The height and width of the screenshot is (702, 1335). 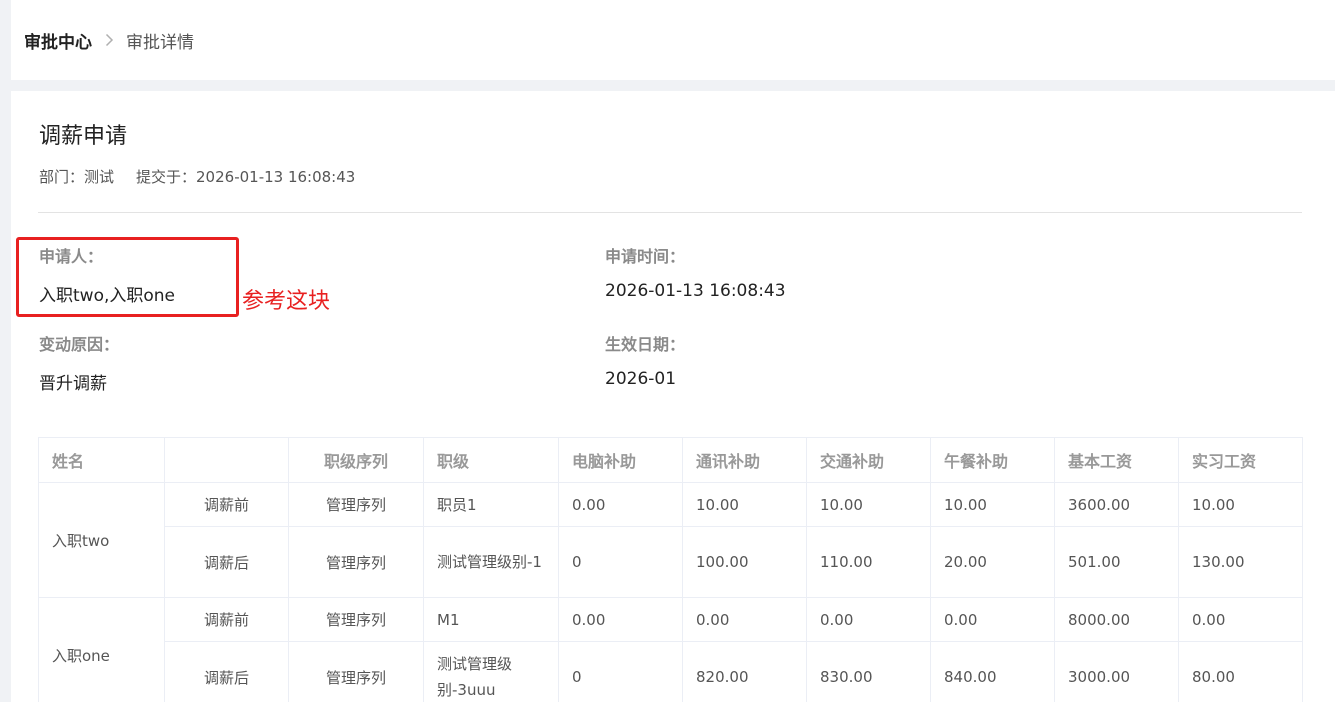 What do you see at coordinates (101, 460) in the screenshot?
I see `header-name: 姓名` at bounding box center [101, 460].